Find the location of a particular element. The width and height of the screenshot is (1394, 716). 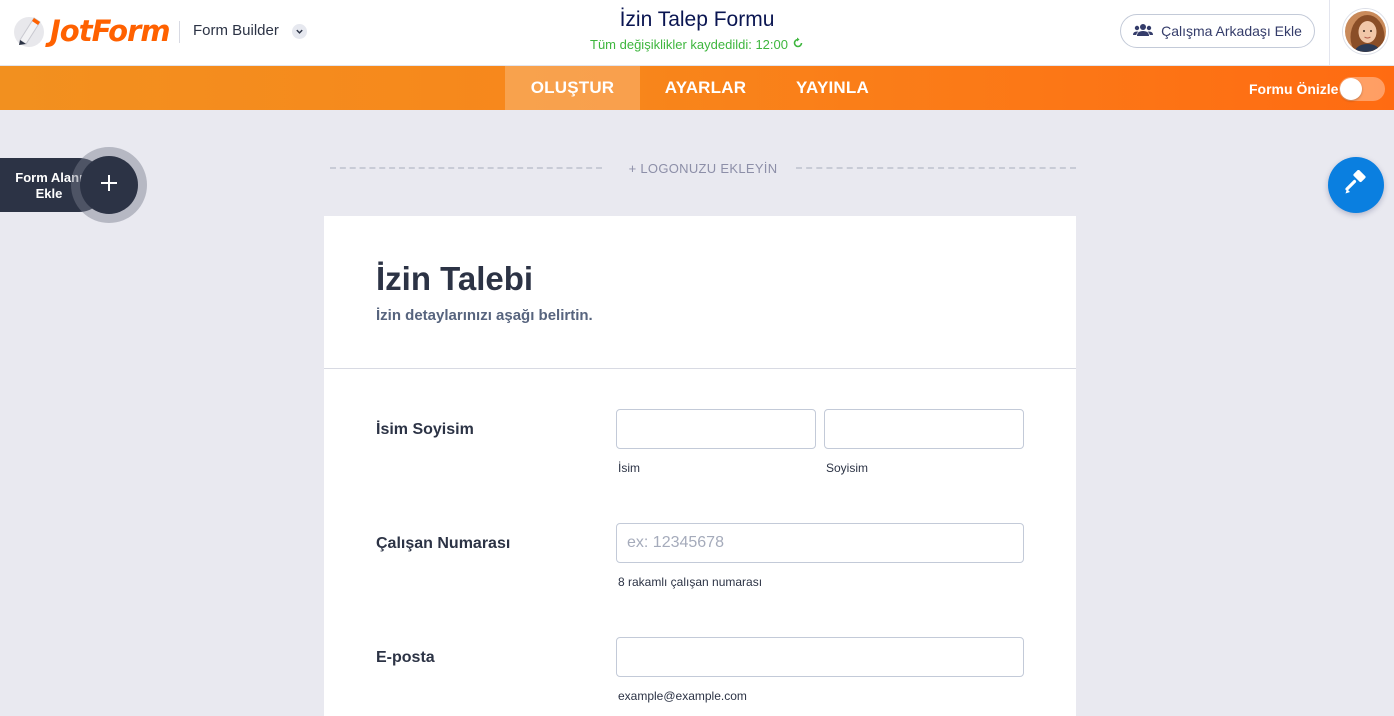

preview-form-label: Formu Önizle is located at coordinates (1294, 89).